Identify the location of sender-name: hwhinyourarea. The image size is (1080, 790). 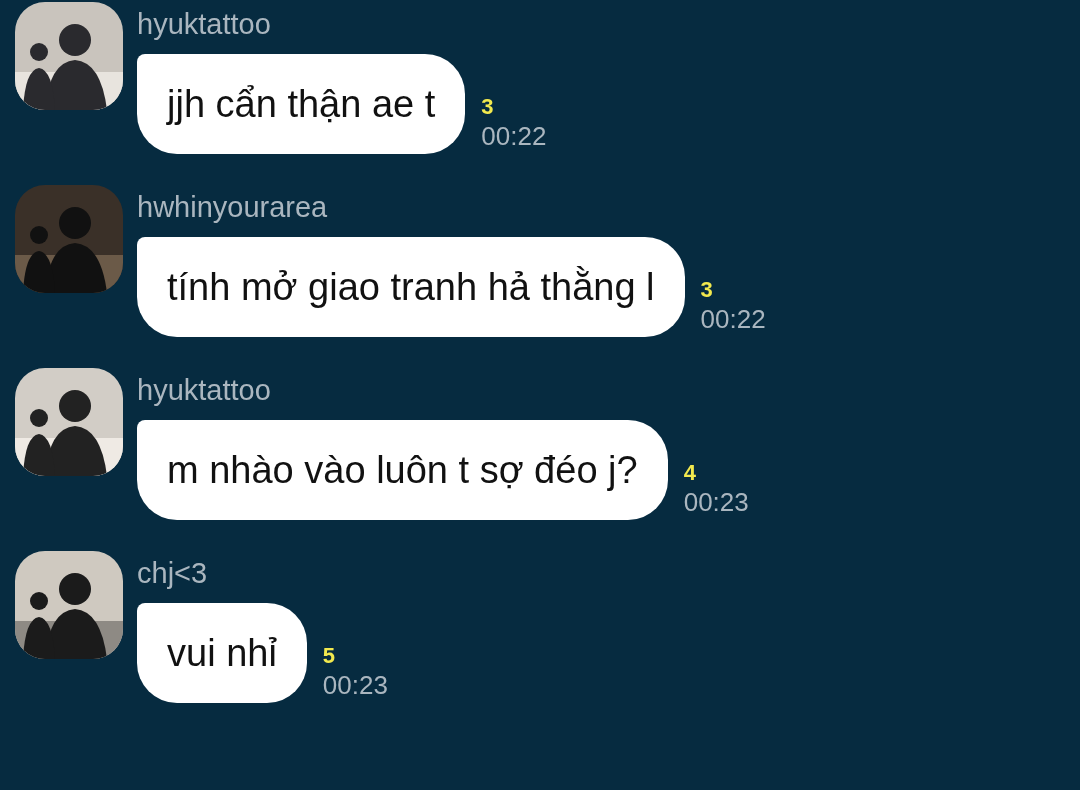
(233, 207).